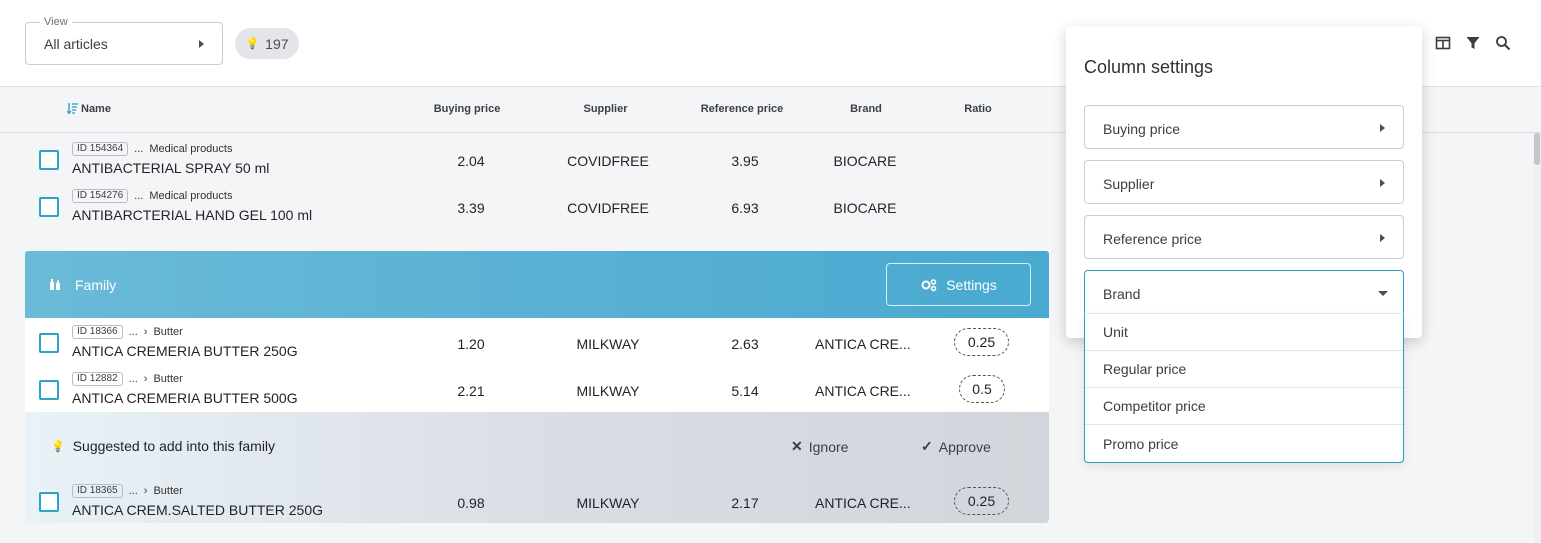  I want to click on family-settings-button: Settings, so click(958, 284).